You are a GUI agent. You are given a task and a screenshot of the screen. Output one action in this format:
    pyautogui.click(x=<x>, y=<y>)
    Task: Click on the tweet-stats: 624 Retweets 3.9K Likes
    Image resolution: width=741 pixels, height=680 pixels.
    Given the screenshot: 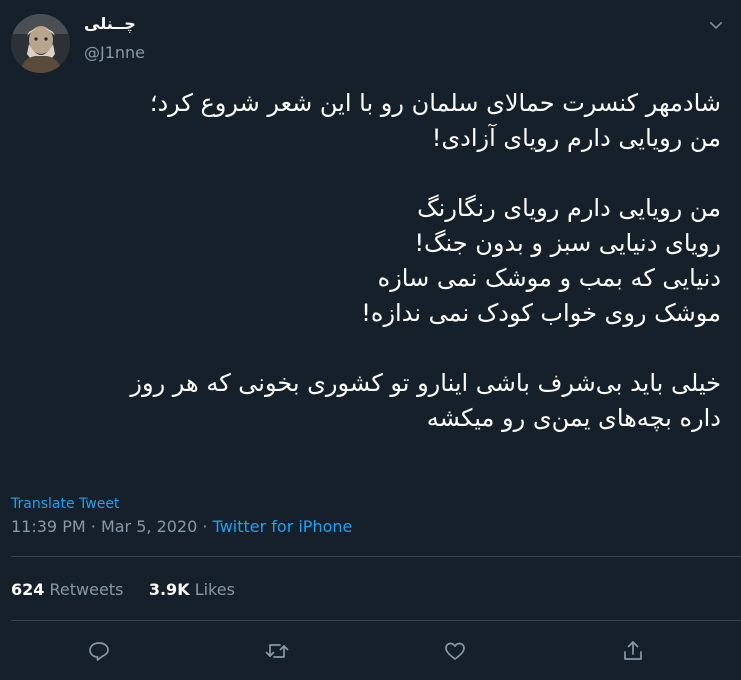 What is the action you would take?
    pyautogui.click(x=123, y=589)
    